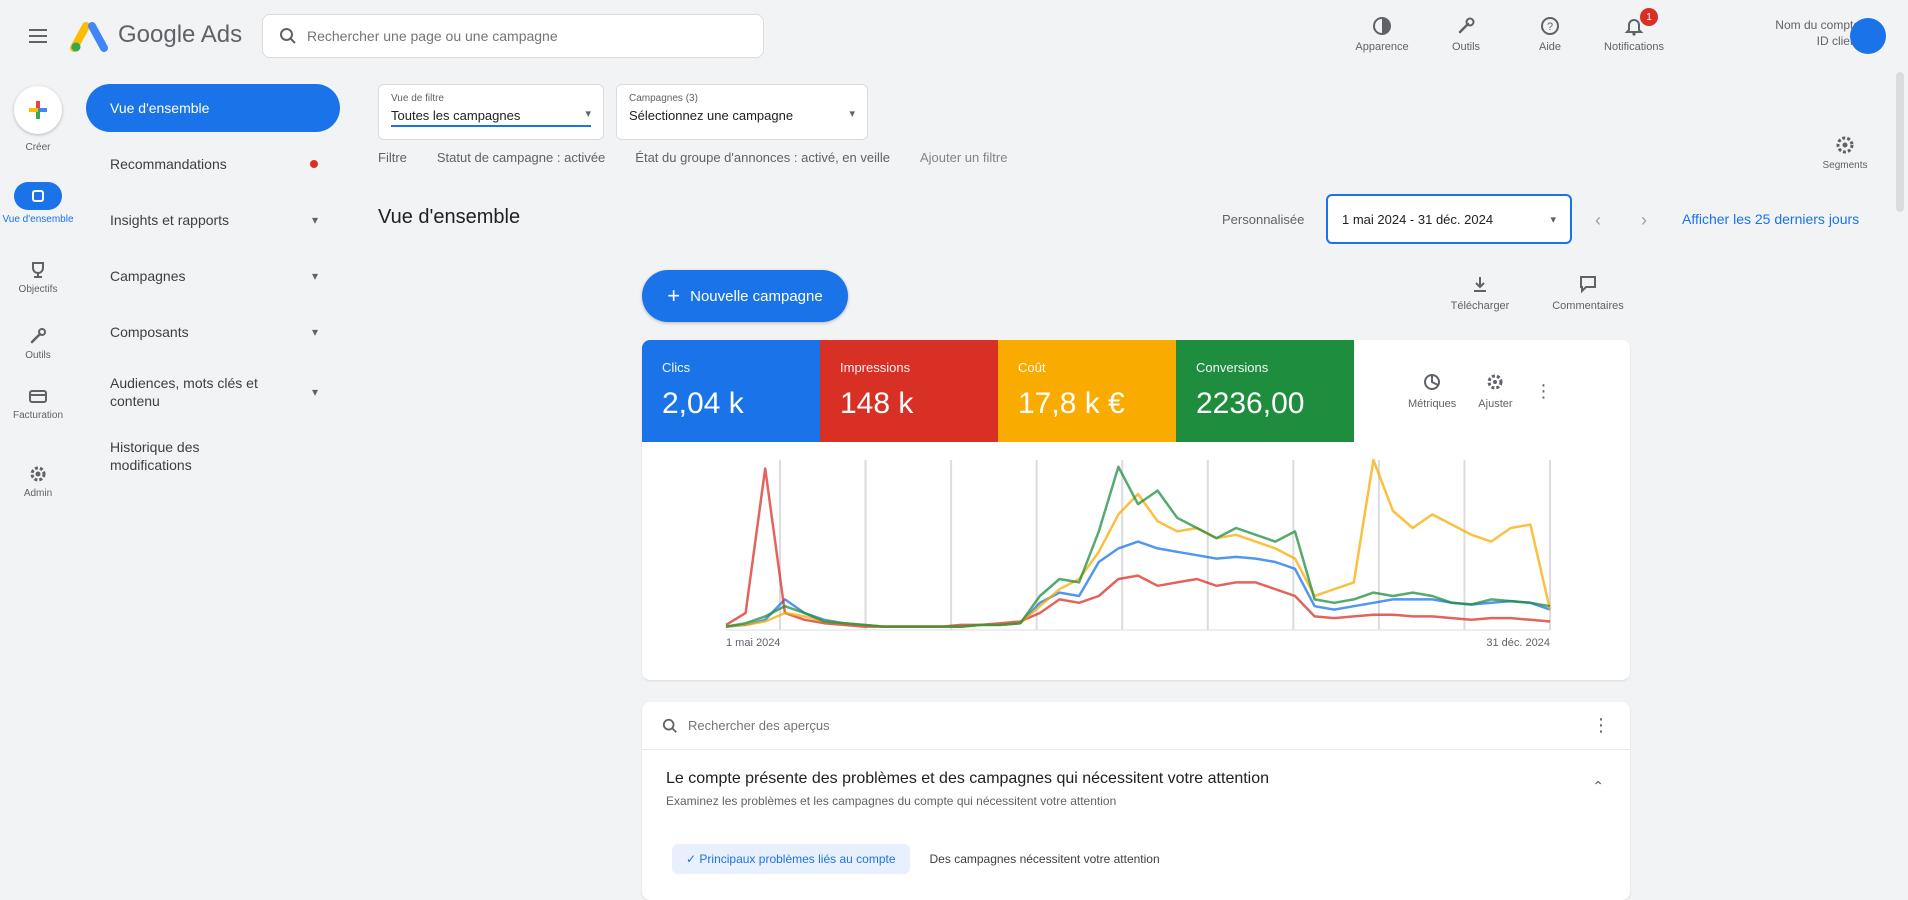 The image size is (1908, 900). I want to click on metric-cost: Coût 17,8 k €, so click(1087, 391).